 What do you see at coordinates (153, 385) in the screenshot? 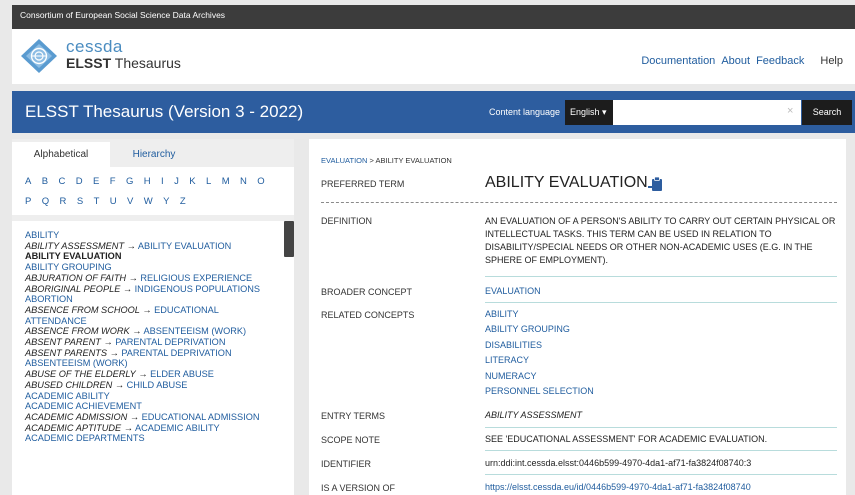
I see `term-entry-item: ABUSED CHILDREN → CHILD ABUSE` at bounding box center [153, 385].